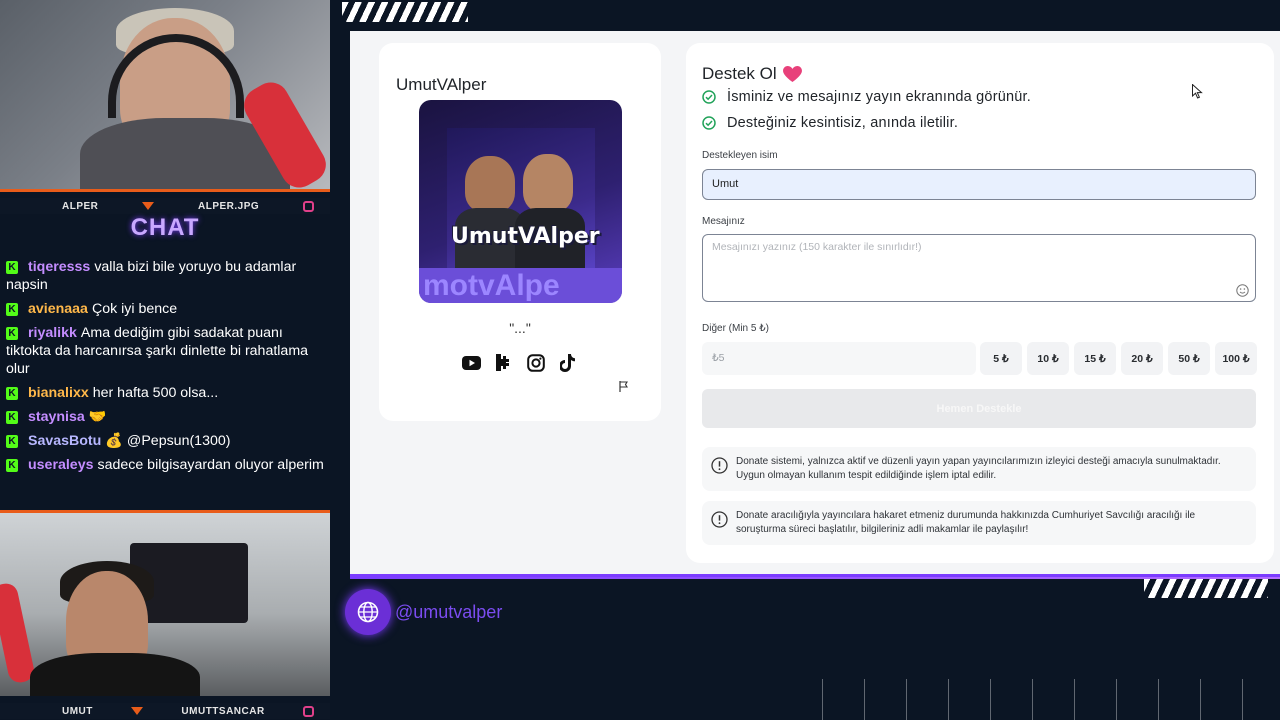  What do you see at coordinates (441, 84) in the screenshot?
I see `streamer-name: UmutVAlper` at bounding box center [441, 84].